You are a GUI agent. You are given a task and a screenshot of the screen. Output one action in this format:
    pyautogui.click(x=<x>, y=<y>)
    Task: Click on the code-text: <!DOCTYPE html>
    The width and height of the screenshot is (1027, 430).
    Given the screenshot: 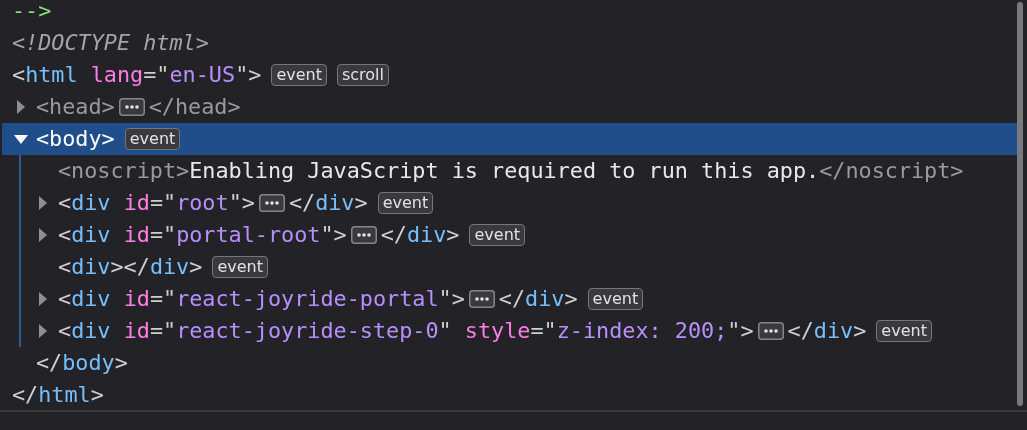 What is the action you would take?
    pyautogui.click(x=110, y=43)
    